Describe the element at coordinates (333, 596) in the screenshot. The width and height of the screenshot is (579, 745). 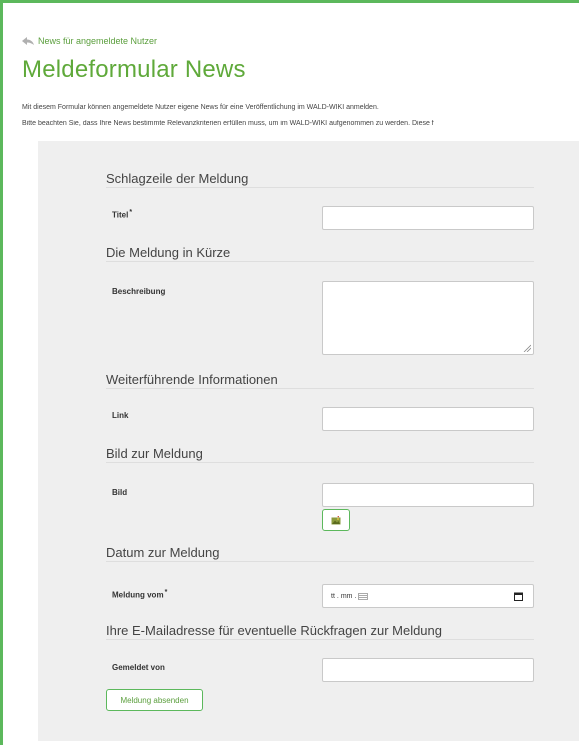
I see `date-day-placeholder: tt` at that location.